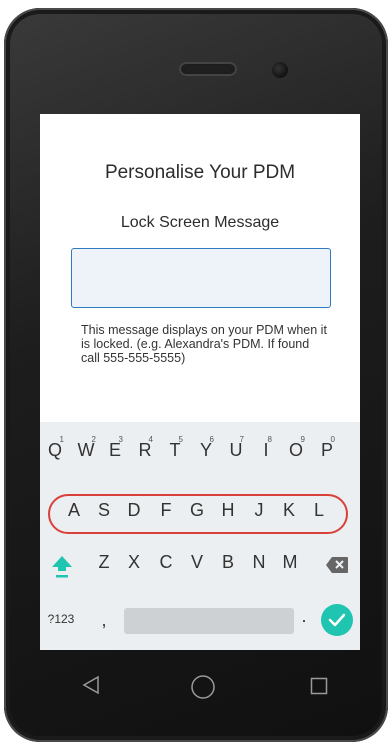 The width and height of the screenshot is (392, 746). I want to click on done-button, so click(337, 620).